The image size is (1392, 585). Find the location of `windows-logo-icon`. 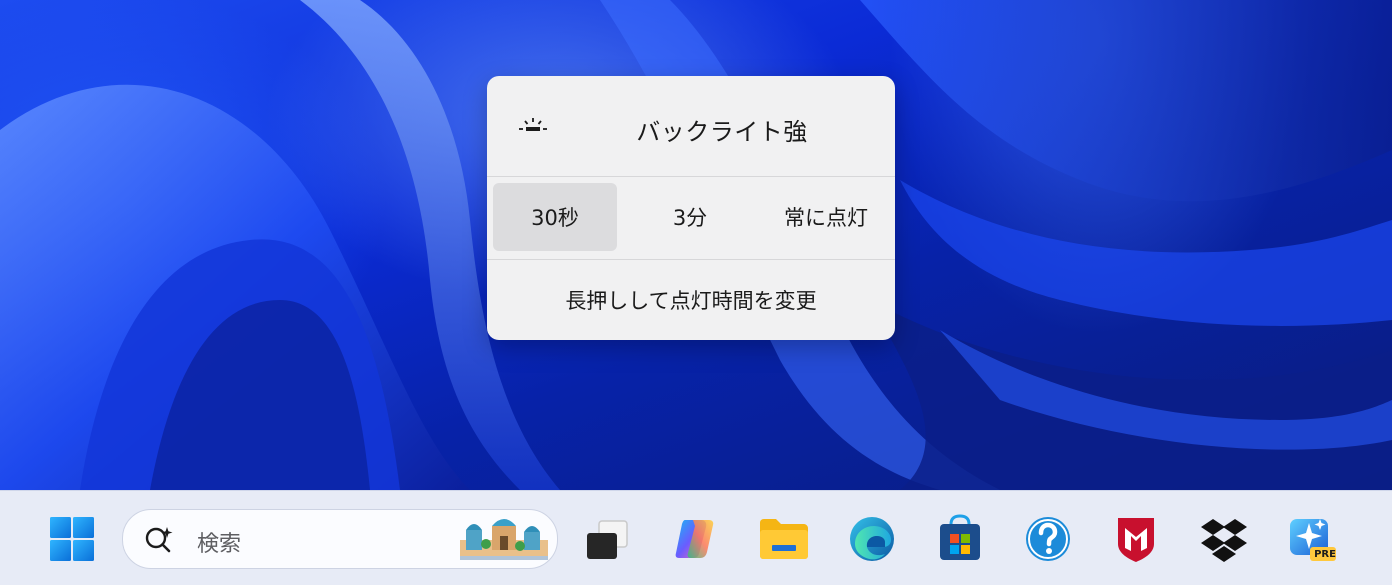

windows-logo-icon is located at coordinates (72, 539).